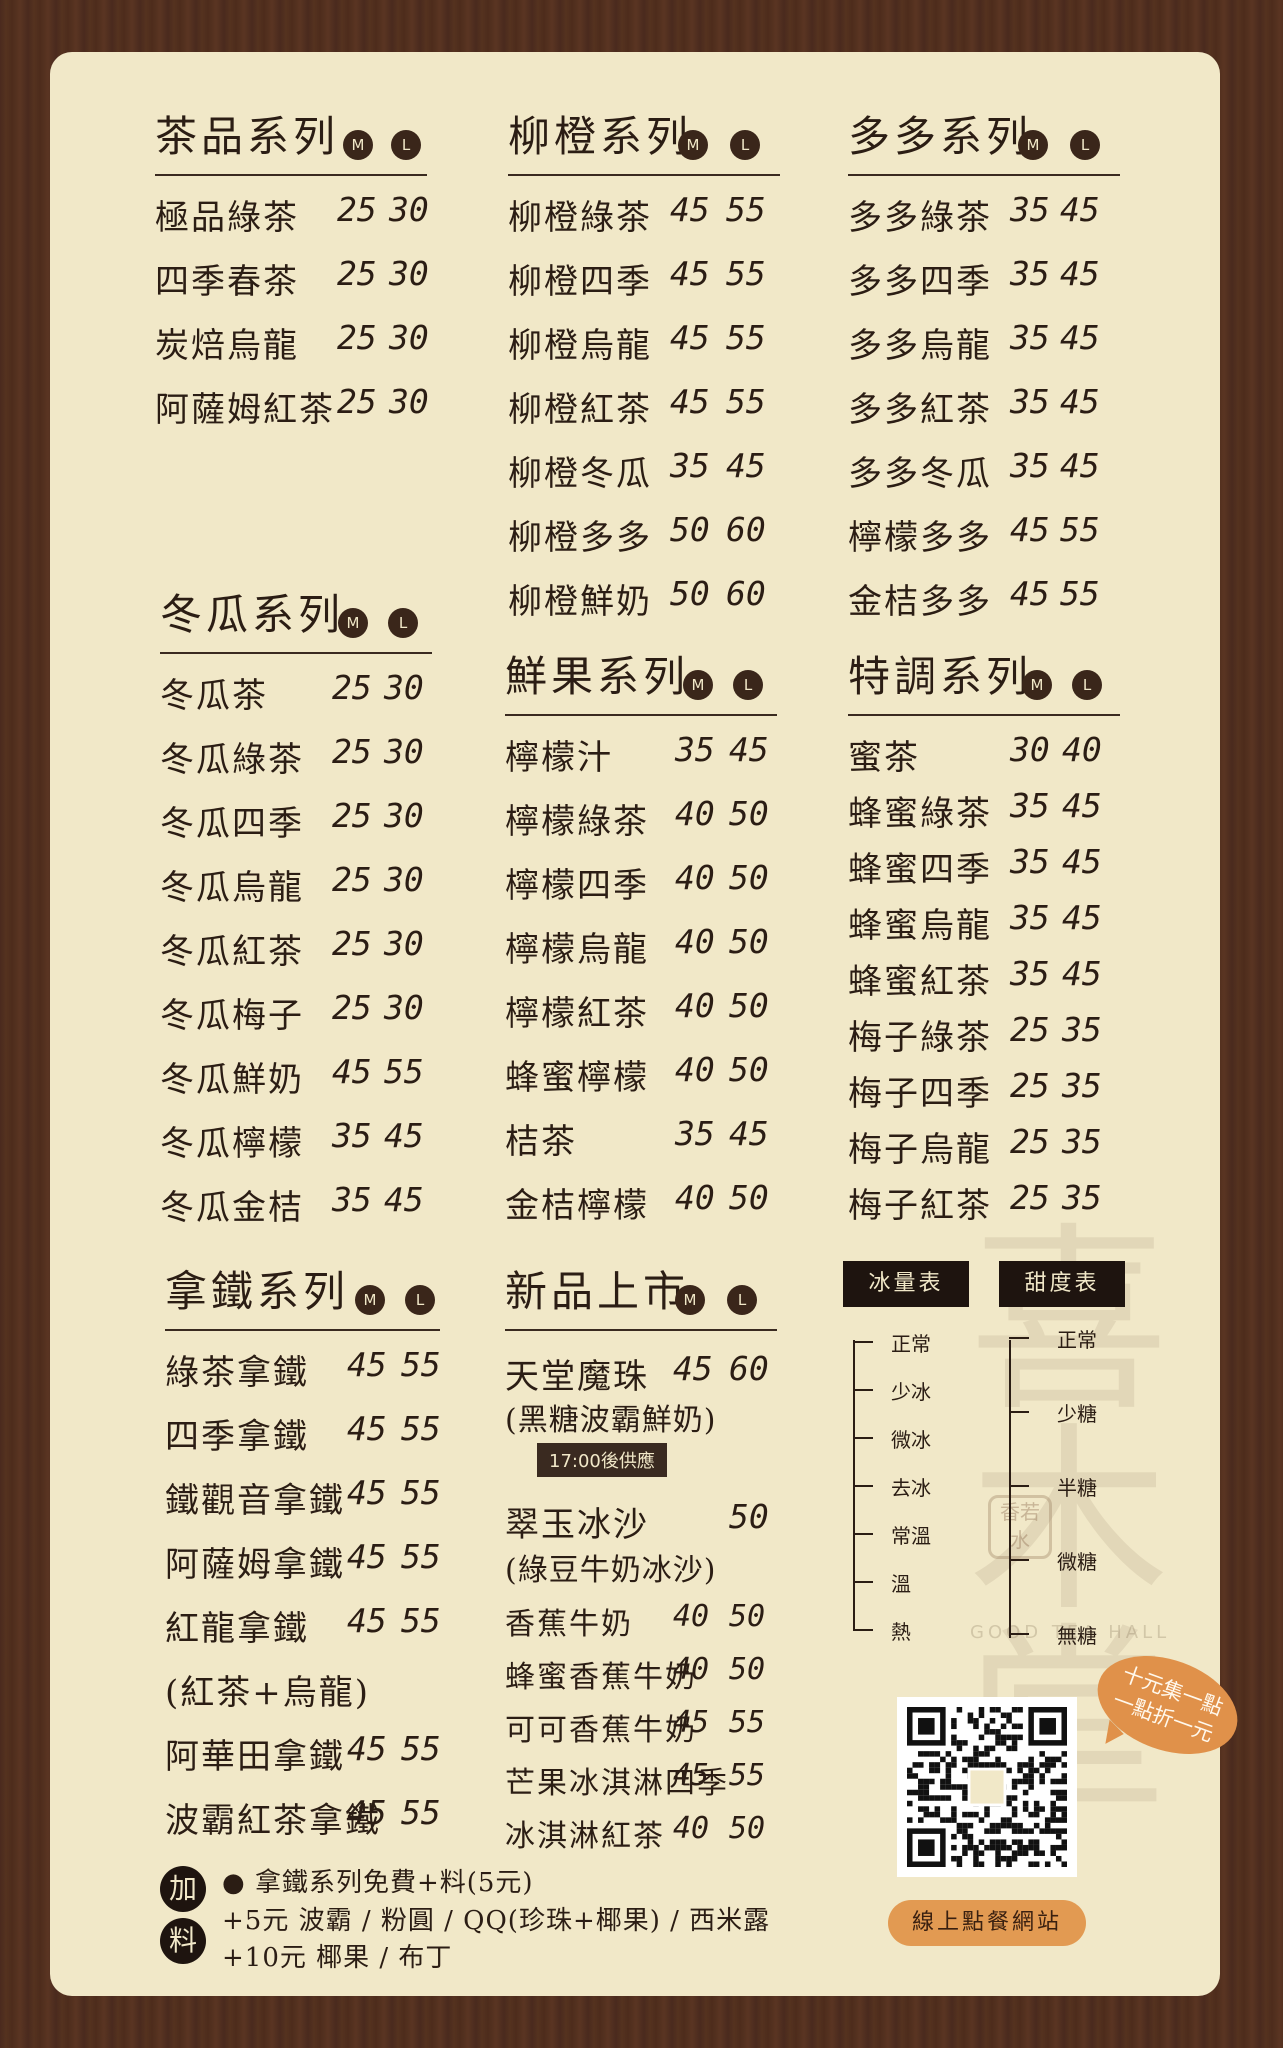  Describe the element at coordinates (984, 138) in the screenshot. I see `section-header: 多多系列 M L` at that location.